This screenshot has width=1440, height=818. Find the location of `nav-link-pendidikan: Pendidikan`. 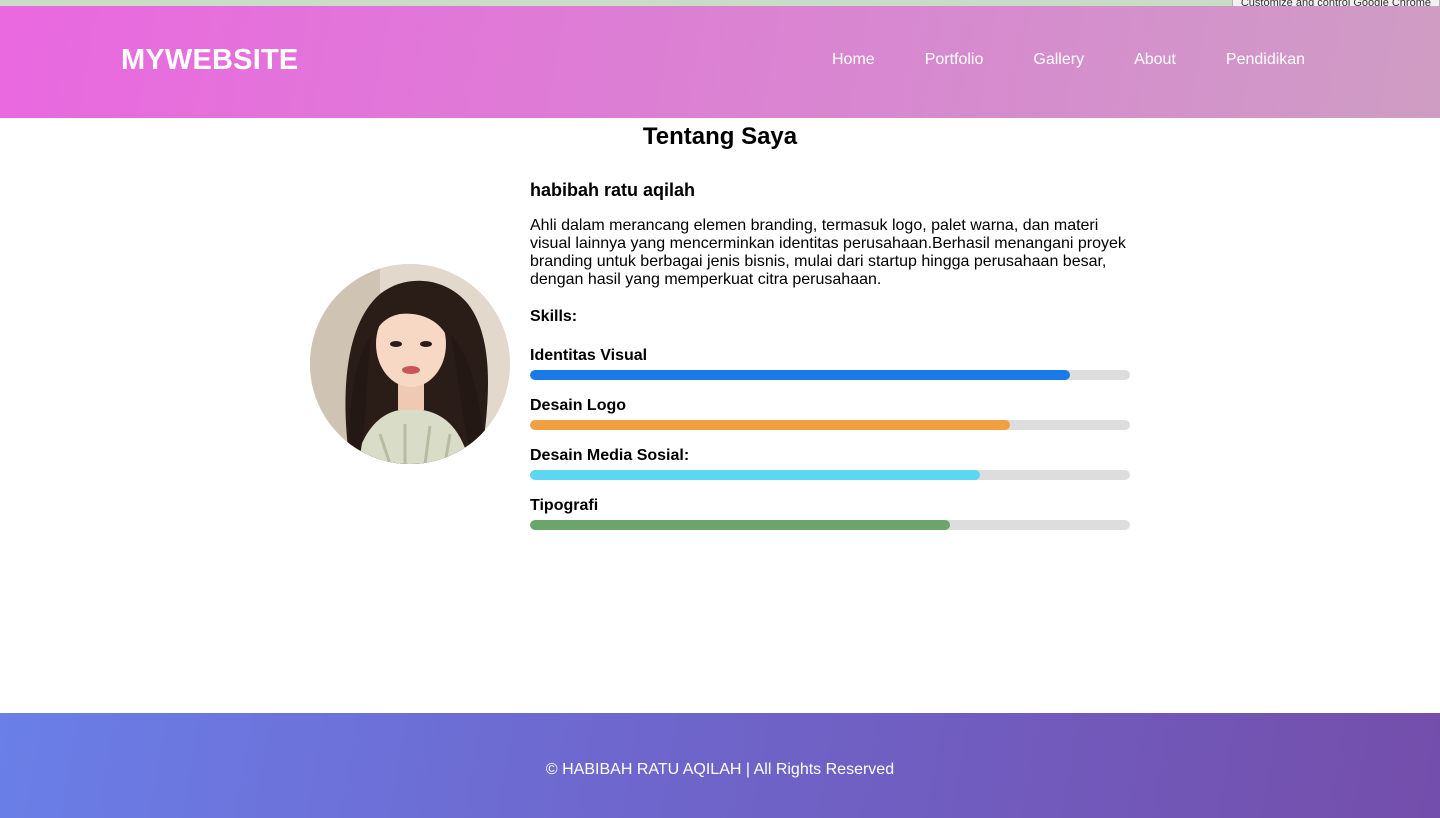

nav-link-pendidikan: Pendidikan is located at coordinates (1265, 60).